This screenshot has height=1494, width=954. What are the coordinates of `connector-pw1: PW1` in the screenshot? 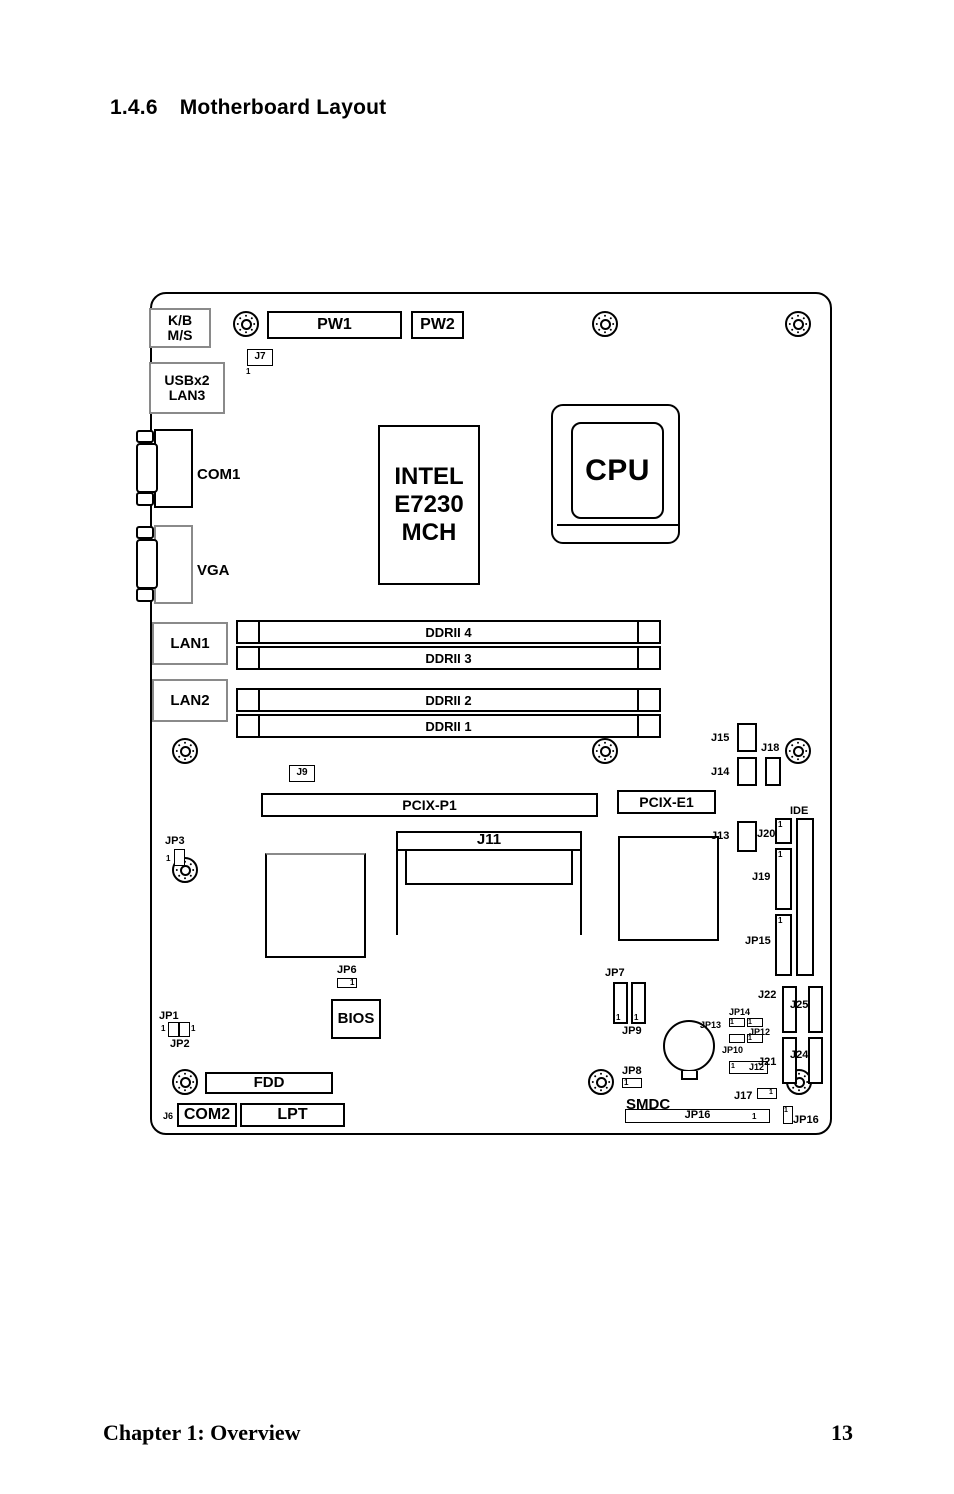 It's located at (334, 325).